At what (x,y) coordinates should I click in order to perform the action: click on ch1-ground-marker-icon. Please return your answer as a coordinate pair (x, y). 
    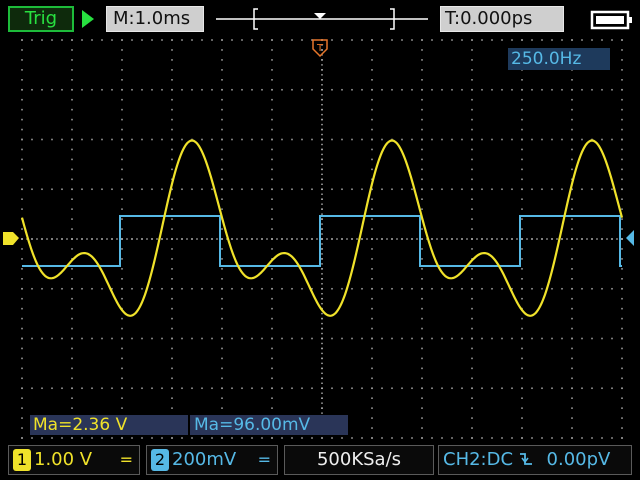
    Looking at the image, I should click on (11, 238).